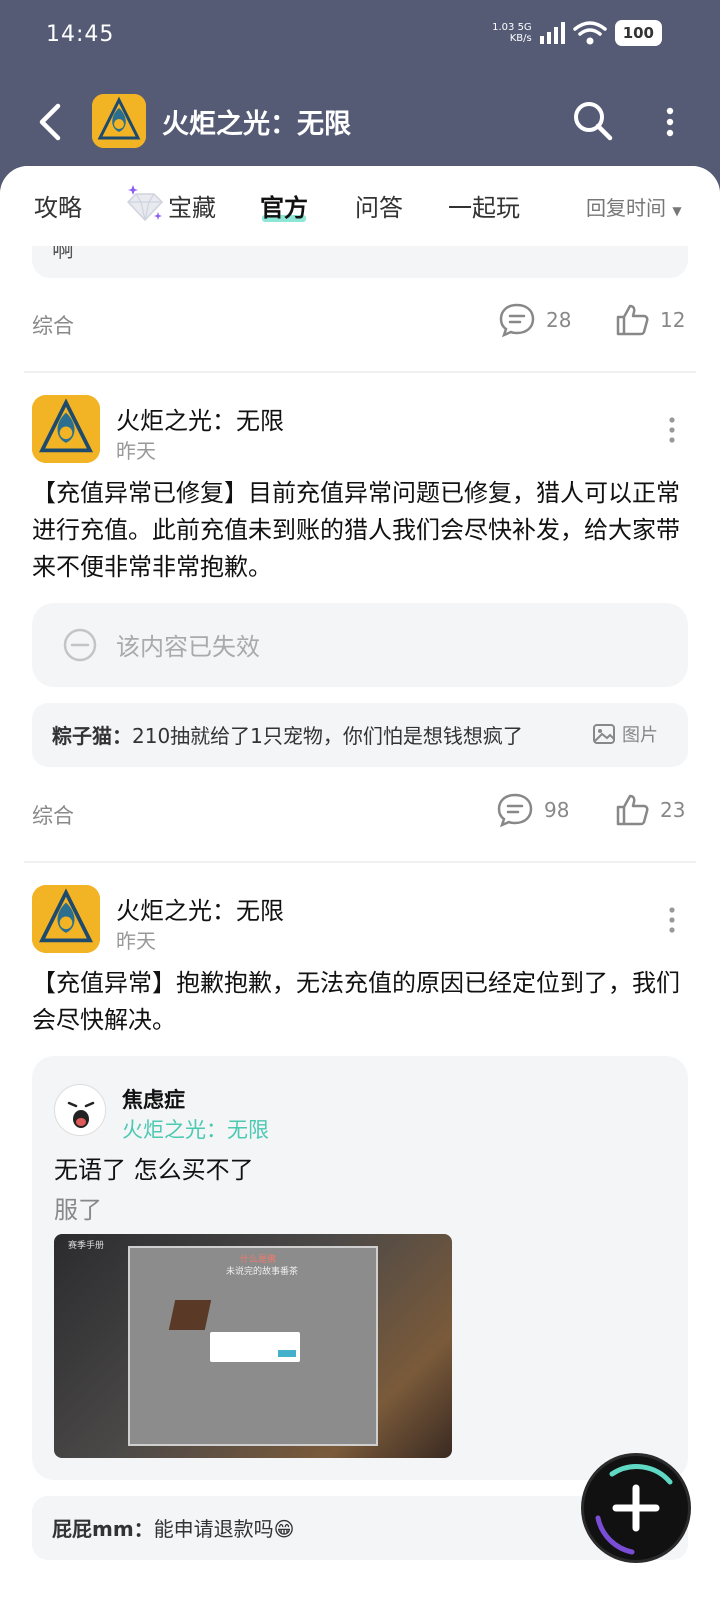 This screenshot has width=720, height=1601. I want to click on comment-count-button: 98, so click(532, 810).